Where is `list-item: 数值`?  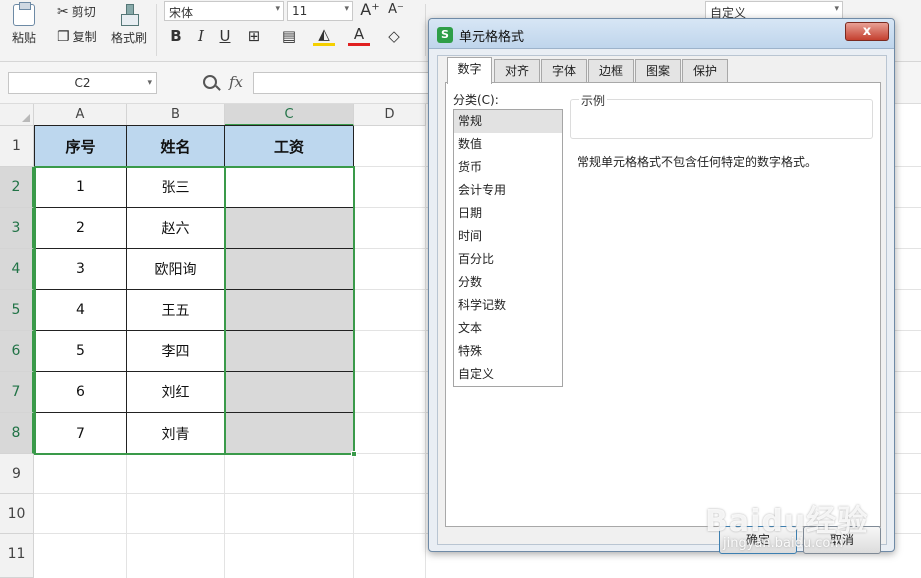
list-item: 数值 is located at coordinates (508, 144).